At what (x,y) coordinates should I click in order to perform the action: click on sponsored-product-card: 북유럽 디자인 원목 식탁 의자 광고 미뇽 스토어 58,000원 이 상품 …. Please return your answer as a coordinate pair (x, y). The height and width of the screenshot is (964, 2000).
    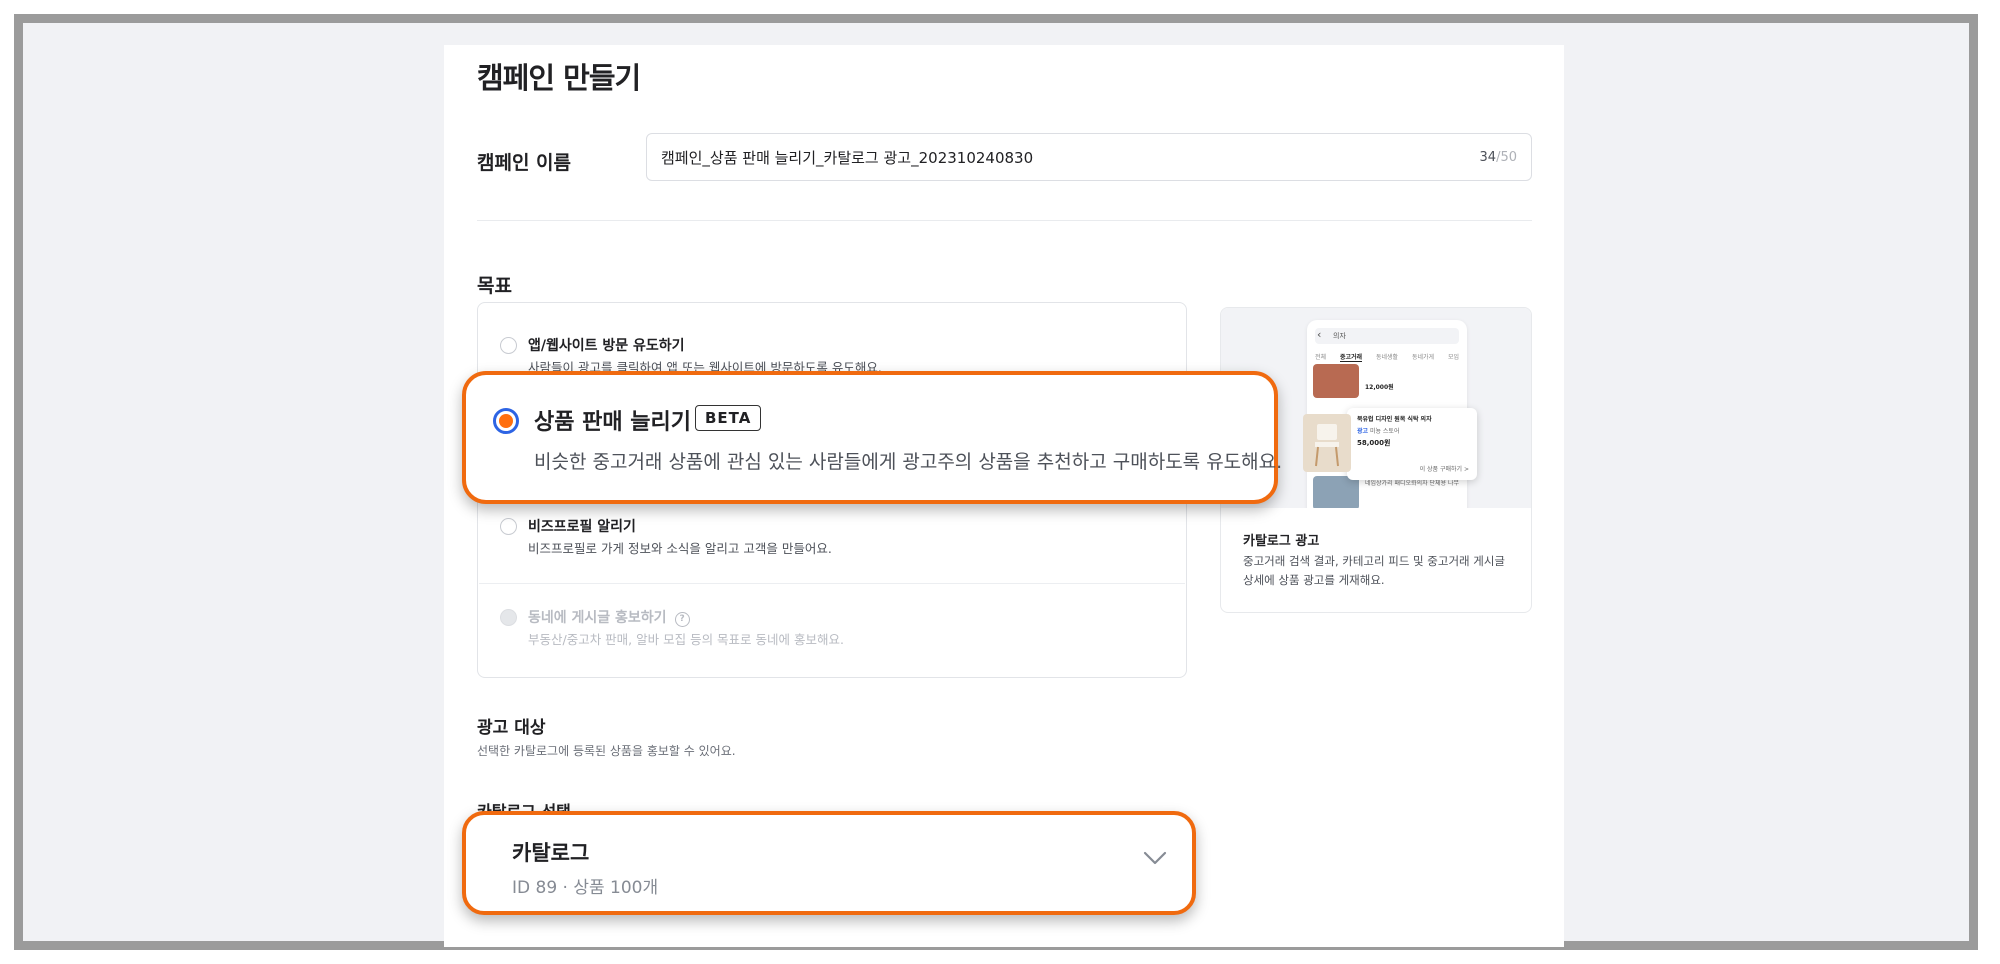
    Looking at the image, I should click on (1390, 444).